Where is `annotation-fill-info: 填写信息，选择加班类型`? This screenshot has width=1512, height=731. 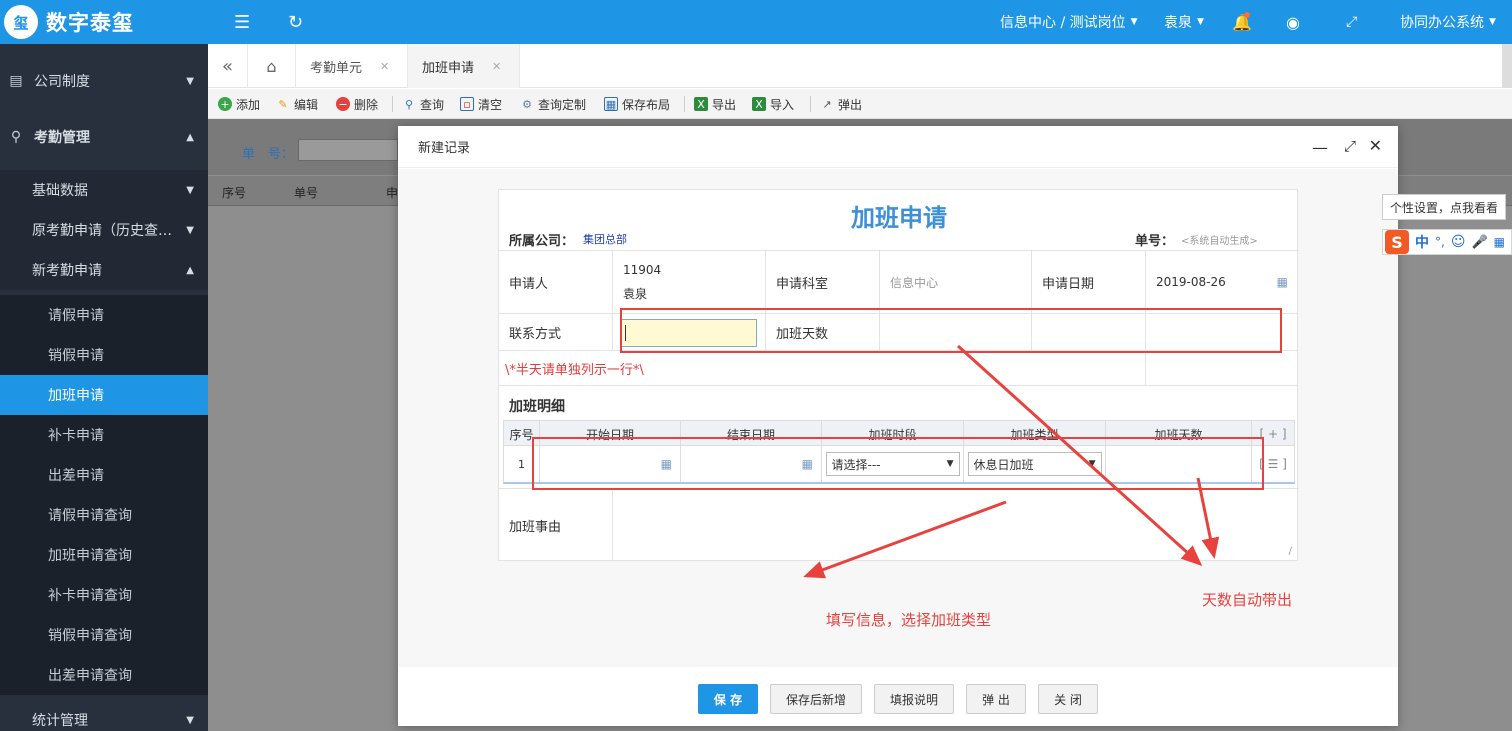 annotation-fill-info: 填写信息，选择加班类型 is located at coordinates (909, 620).